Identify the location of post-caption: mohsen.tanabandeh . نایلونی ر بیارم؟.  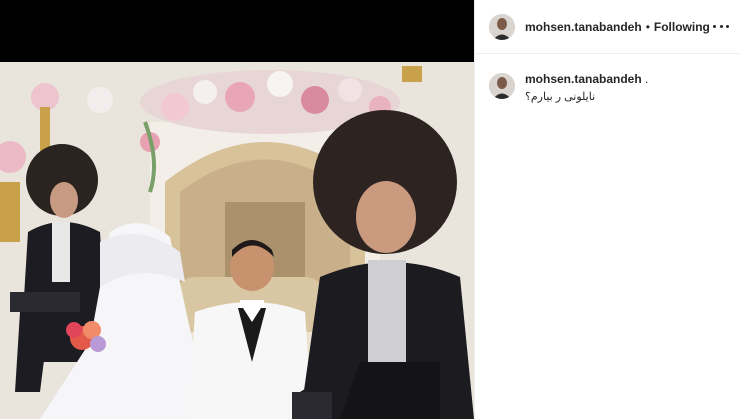
(609, 87).